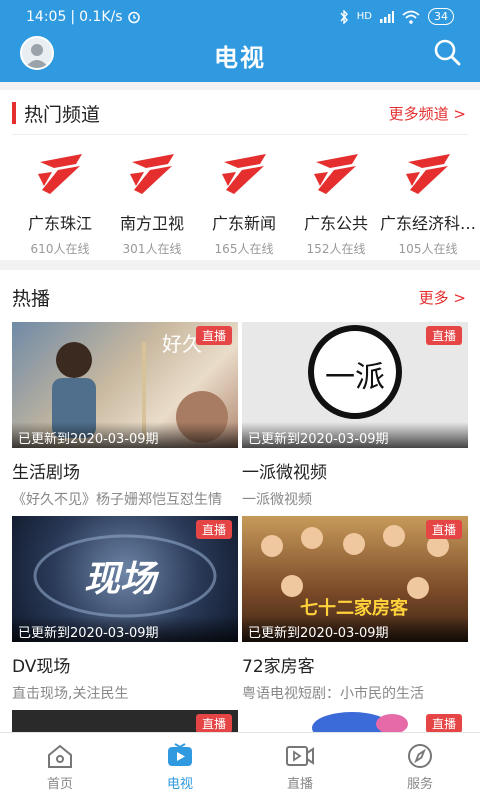 The image size is (480, 800). What do you see at coordinates (428, 249) in the screenshot?
I see `channel-online-count: 105人在线` at bounding box center [428, 249].